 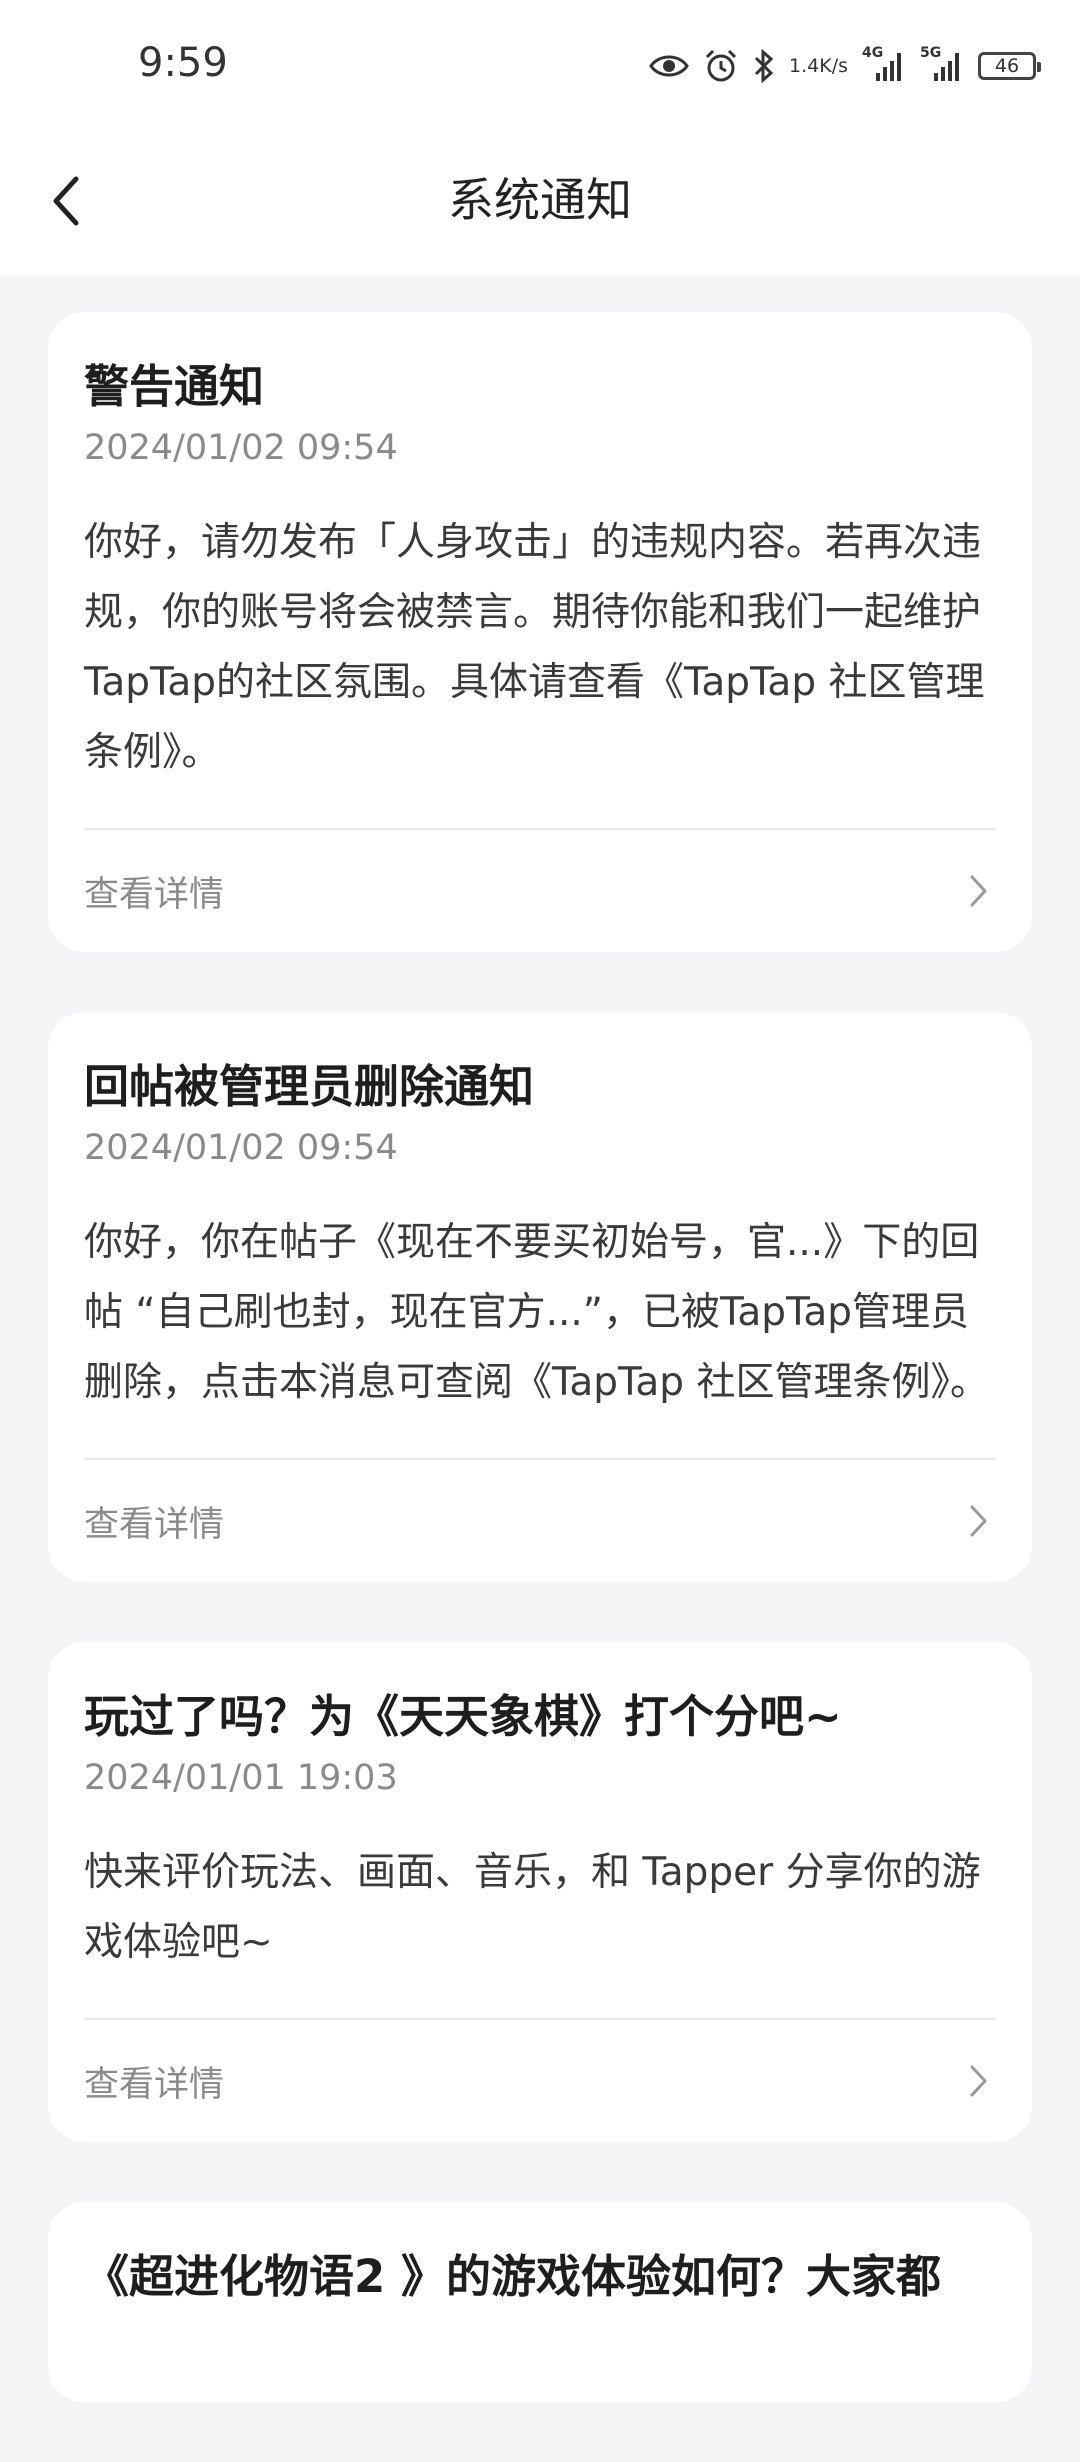 What do you see at coordinates (942, 64) in the screenshot?
I see `signal-icon-2: 5G` at bounding box center [942, 64].